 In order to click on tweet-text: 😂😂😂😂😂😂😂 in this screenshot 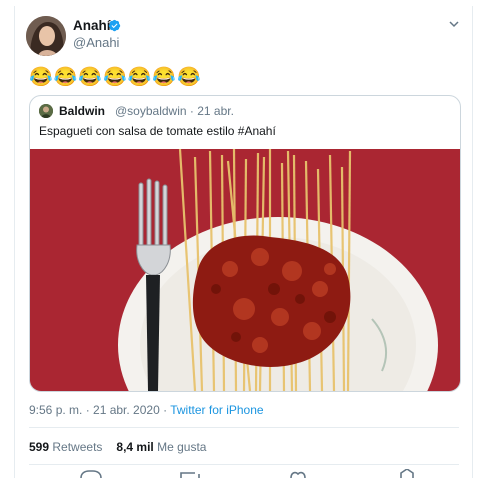, I will do `click(115, 77)`.